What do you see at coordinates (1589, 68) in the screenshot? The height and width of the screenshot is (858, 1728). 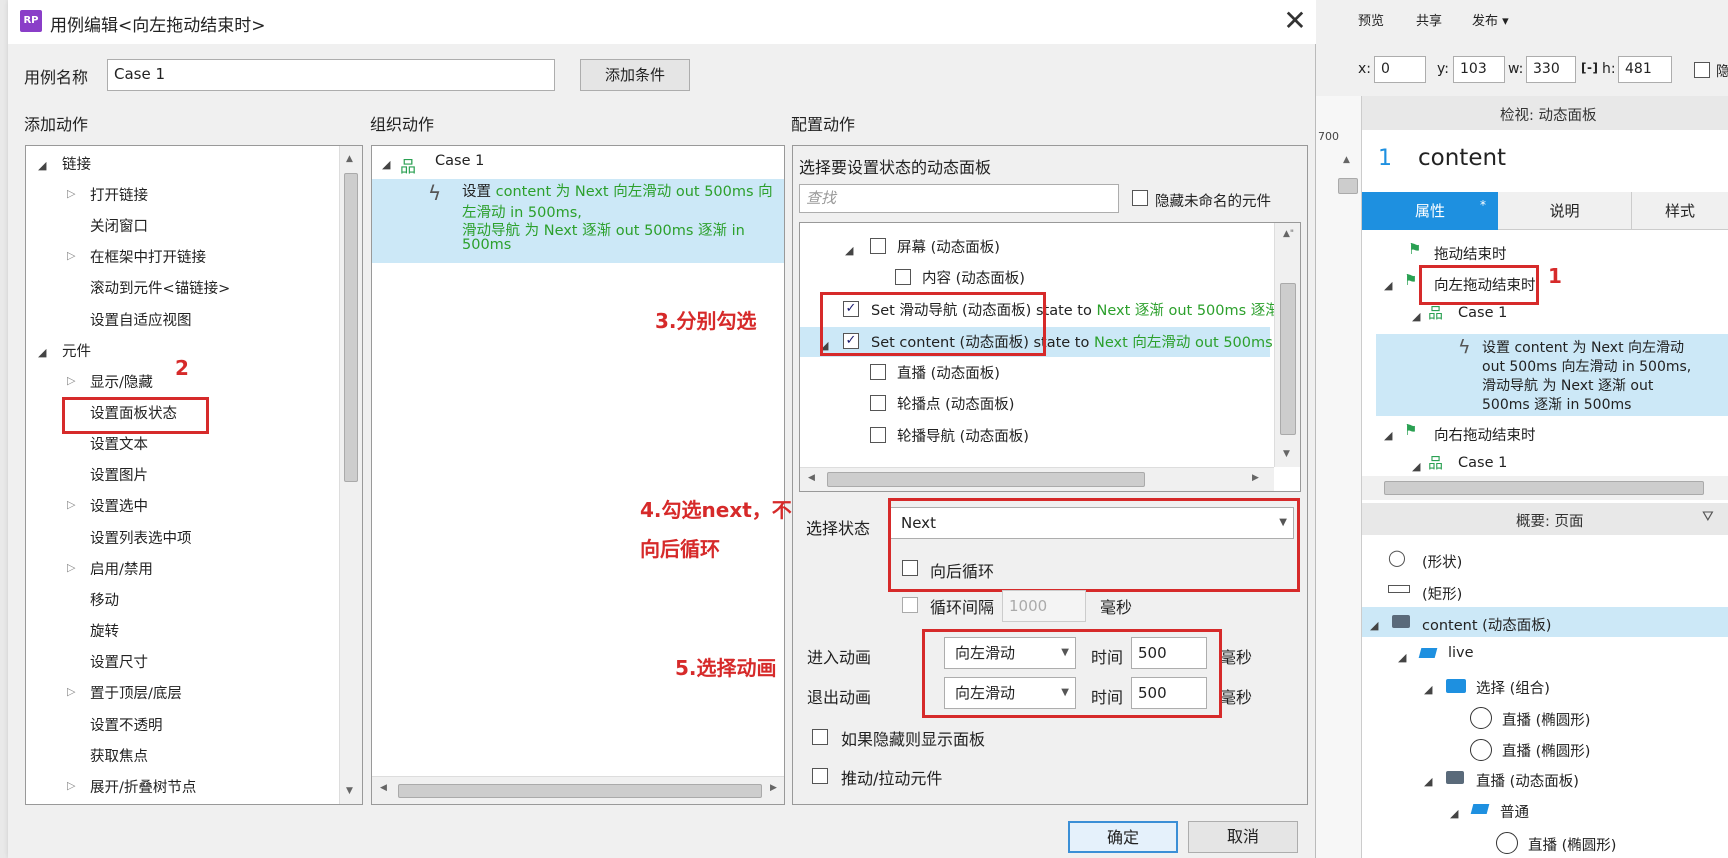 I see `lock-ratio-icon: [⁃]` at bounding box center [1589, 68].